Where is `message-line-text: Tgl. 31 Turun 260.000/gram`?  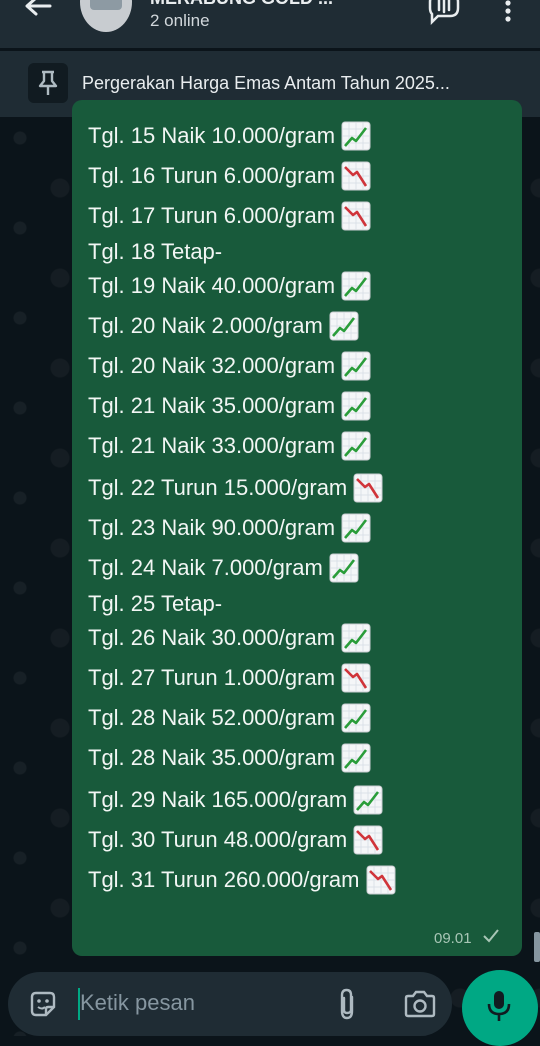 message-line-text: Tgl. 31 Turun 260.000/gram is located at coordinates (224, 879).